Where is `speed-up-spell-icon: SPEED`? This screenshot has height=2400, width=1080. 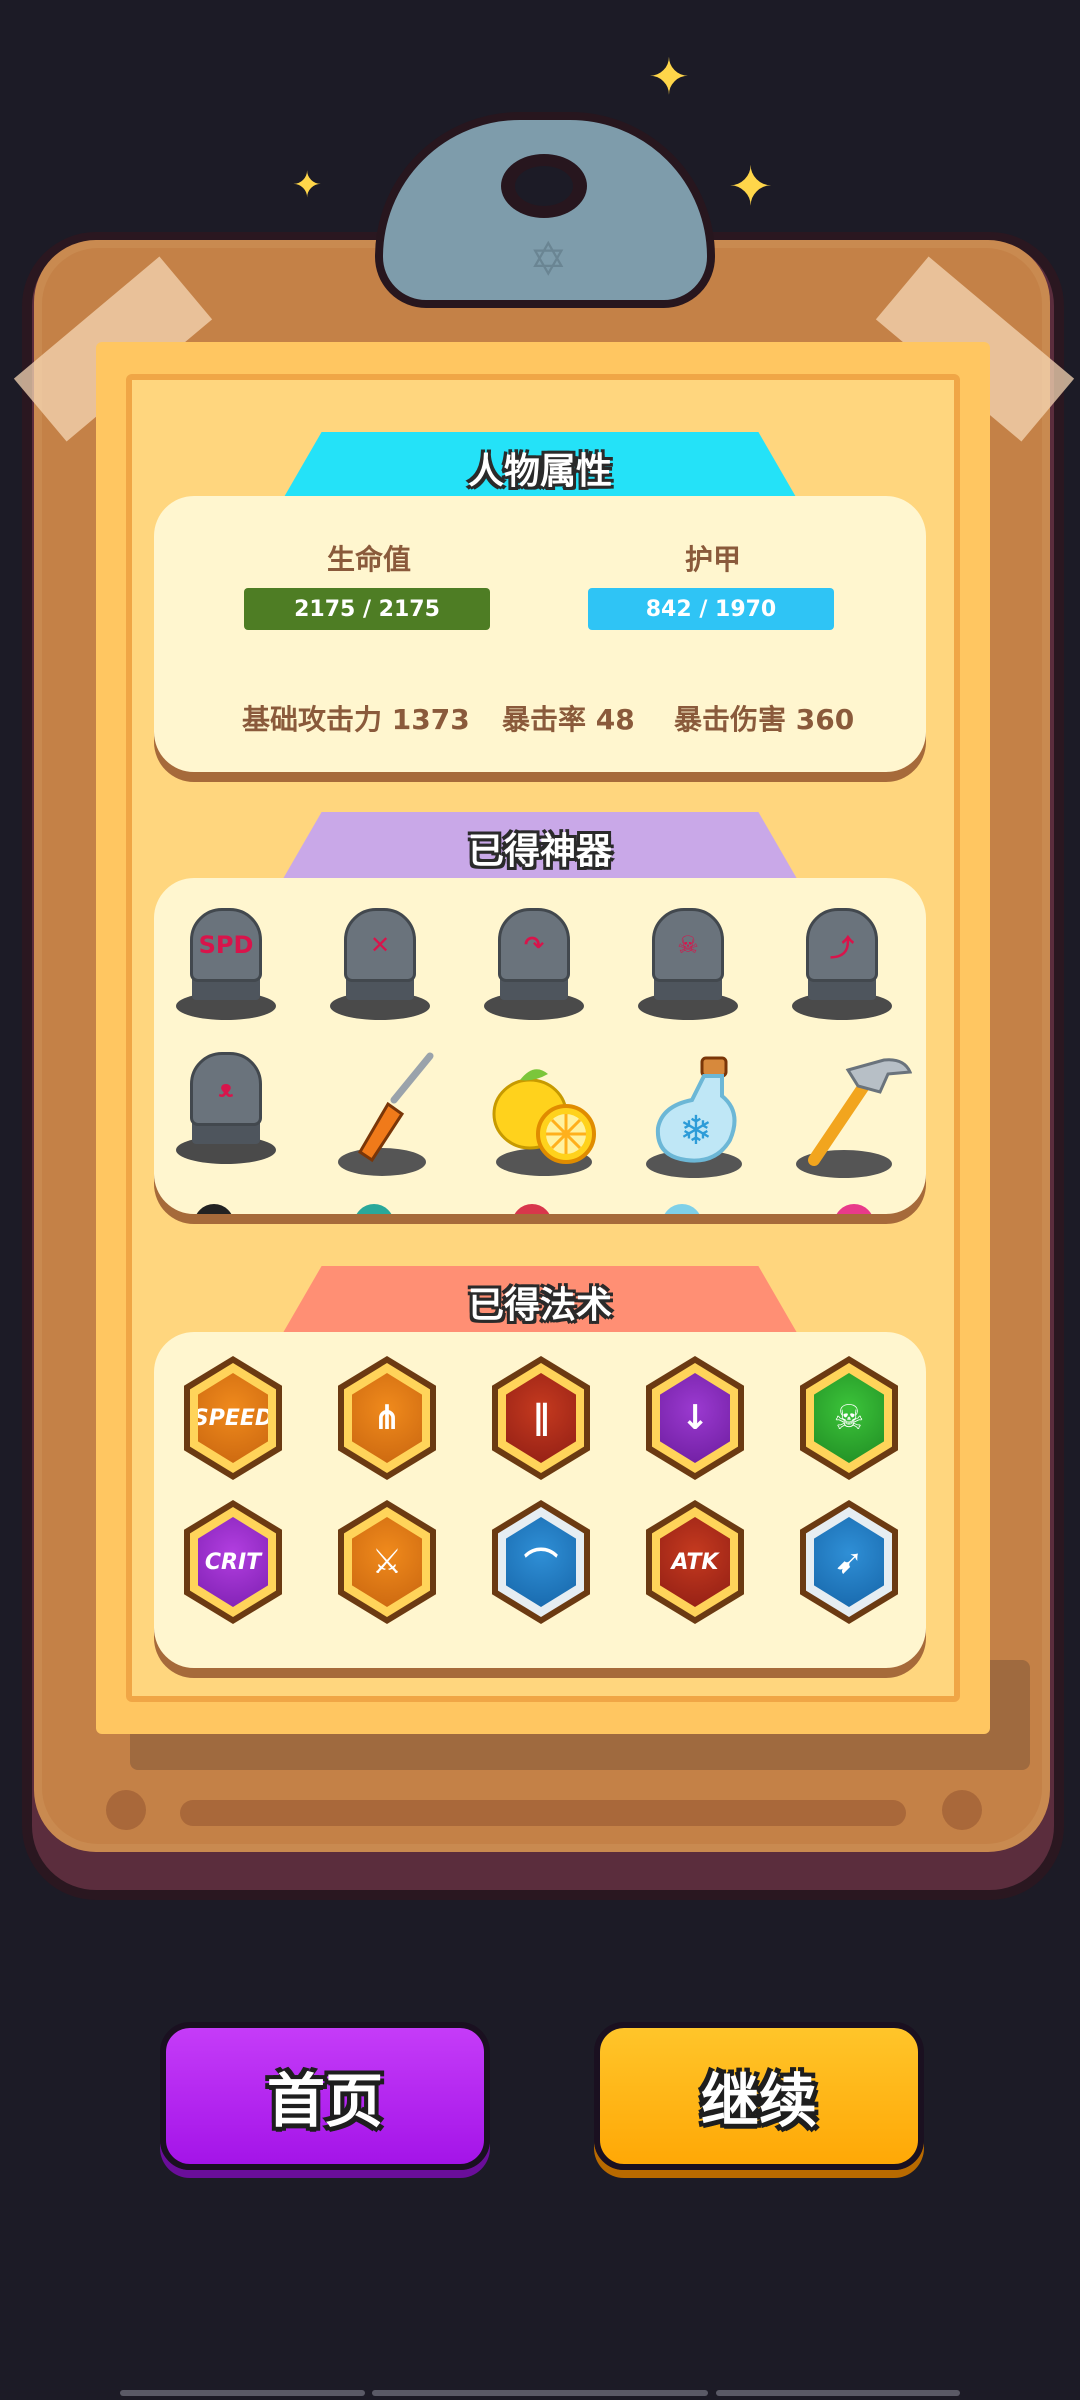 speed-up-spell-icon: SPEED is located at coordinates (233, 1418).